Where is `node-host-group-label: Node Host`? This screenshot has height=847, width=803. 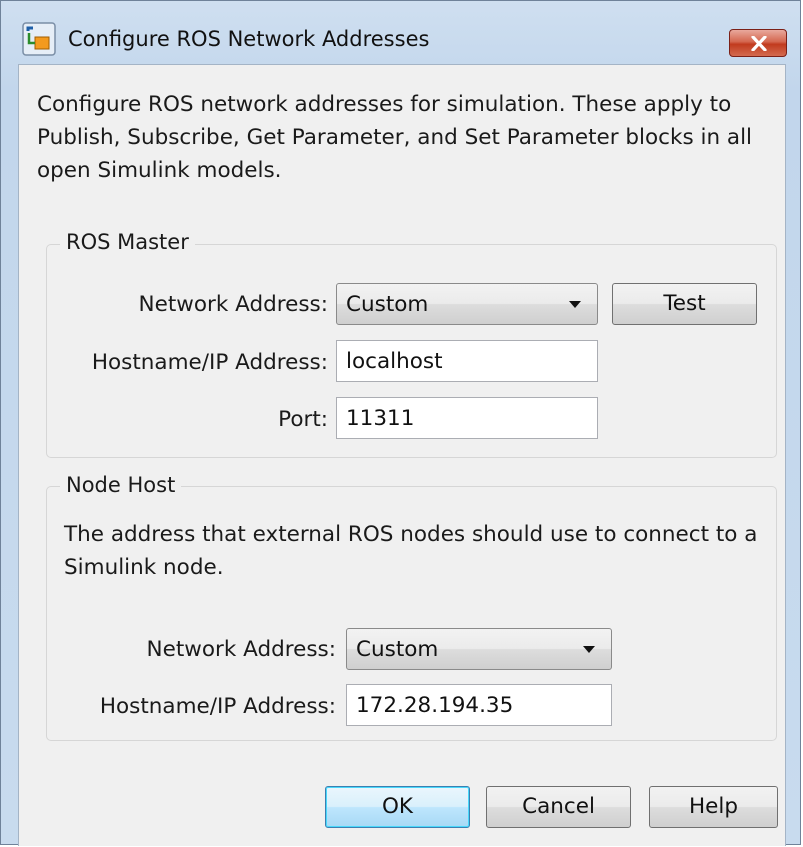 node-host-group-label: Node Host is located at coordinates (121, 485).